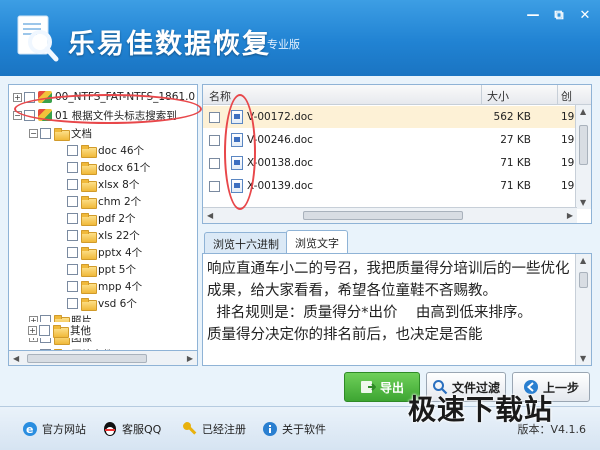 The image size is (600, 450). I want to click on tree-item: ppt 5个, so click(101, 269).